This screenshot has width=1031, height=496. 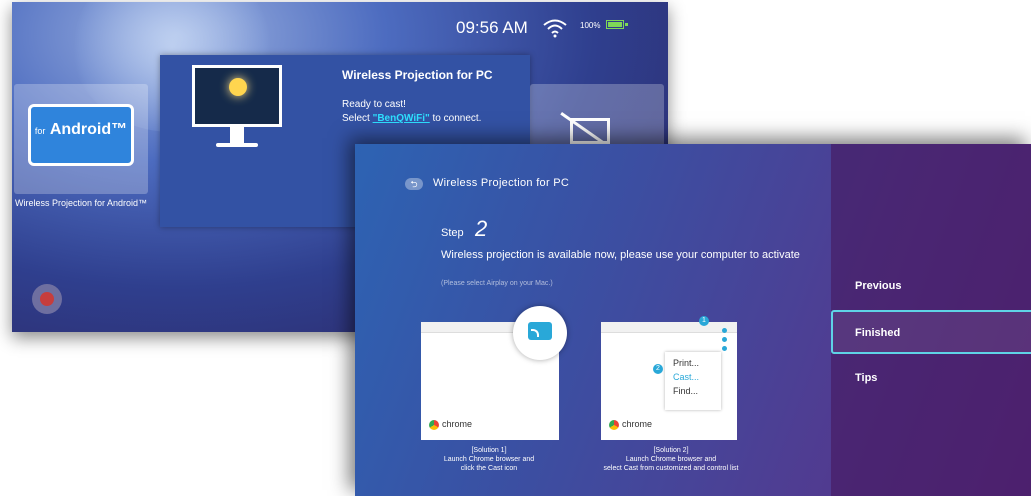 I want to click on monitor-screen, so click(x=237, y=96).